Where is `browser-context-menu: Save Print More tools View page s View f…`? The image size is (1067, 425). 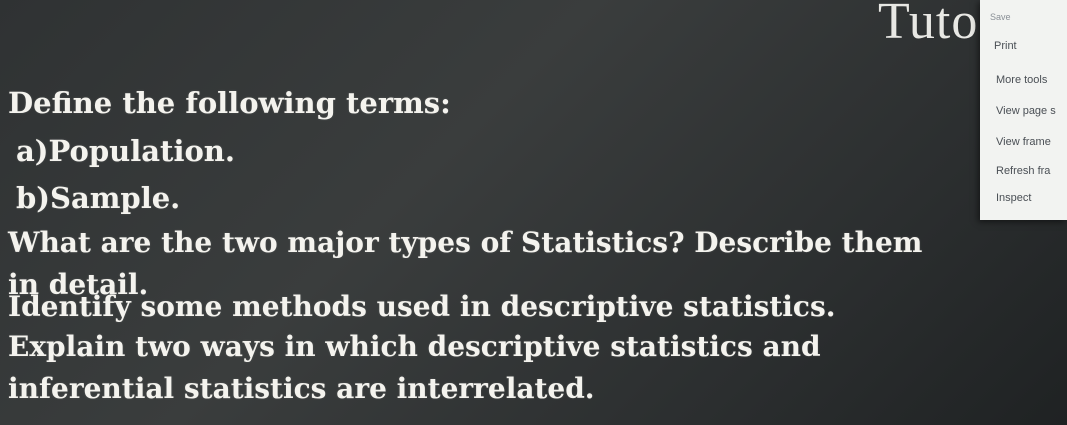 browser-context-menu: Save Print More tools View page s View f… is located at coordinates (1023, 110).